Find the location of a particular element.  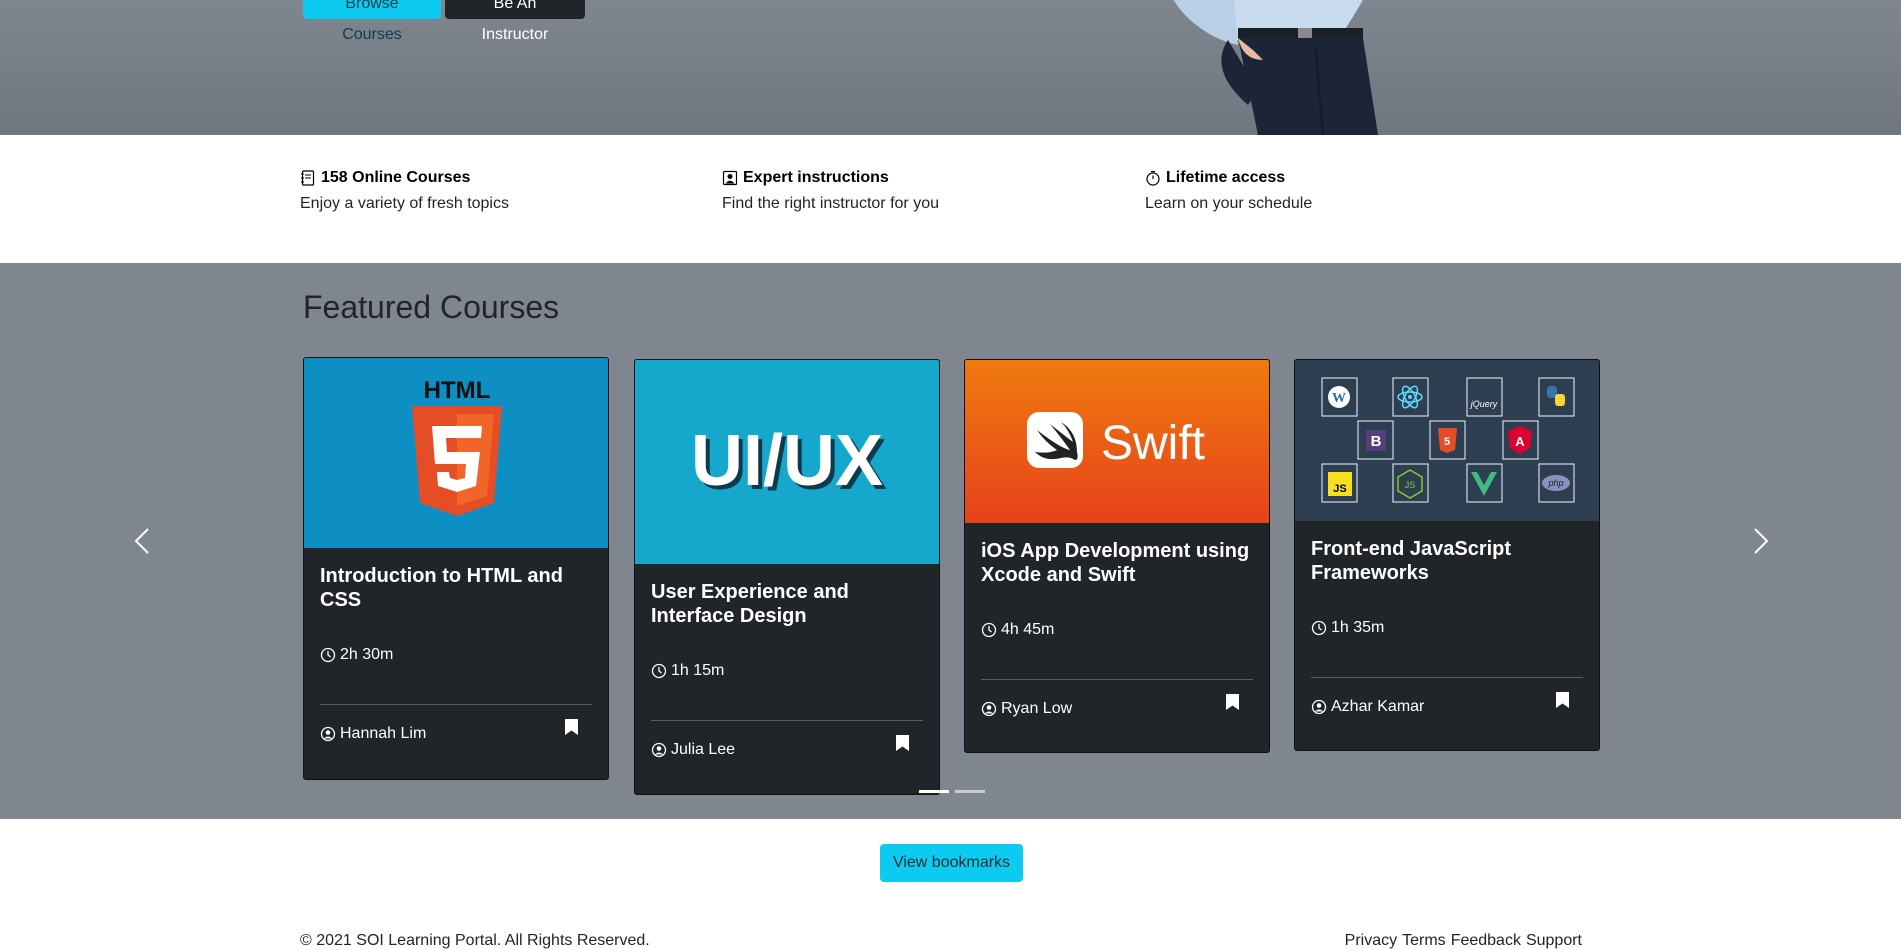

carousel-next-chevron-icon is located at coordinates (1761, 541).